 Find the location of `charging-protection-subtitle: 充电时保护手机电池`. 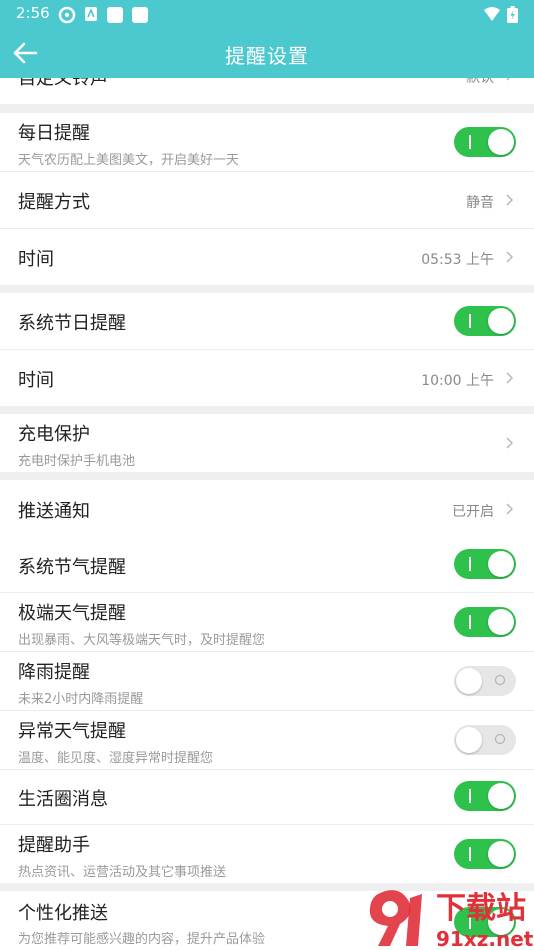

charging-protection-subtitle: 充电时保护手机电池 is located at coordinates (77, 461).